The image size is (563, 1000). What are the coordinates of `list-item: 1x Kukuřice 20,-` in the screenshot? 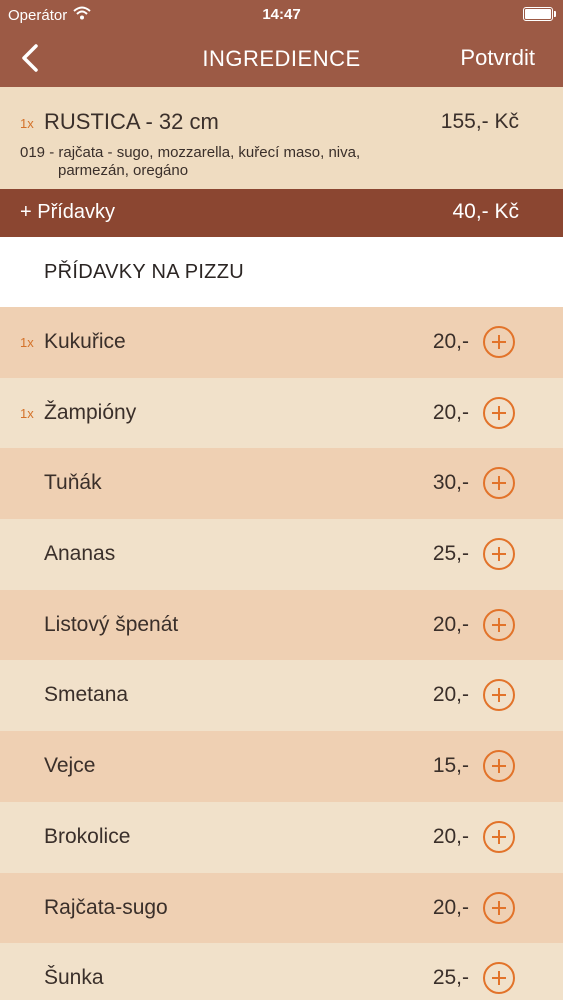 It's located at (281, 342).